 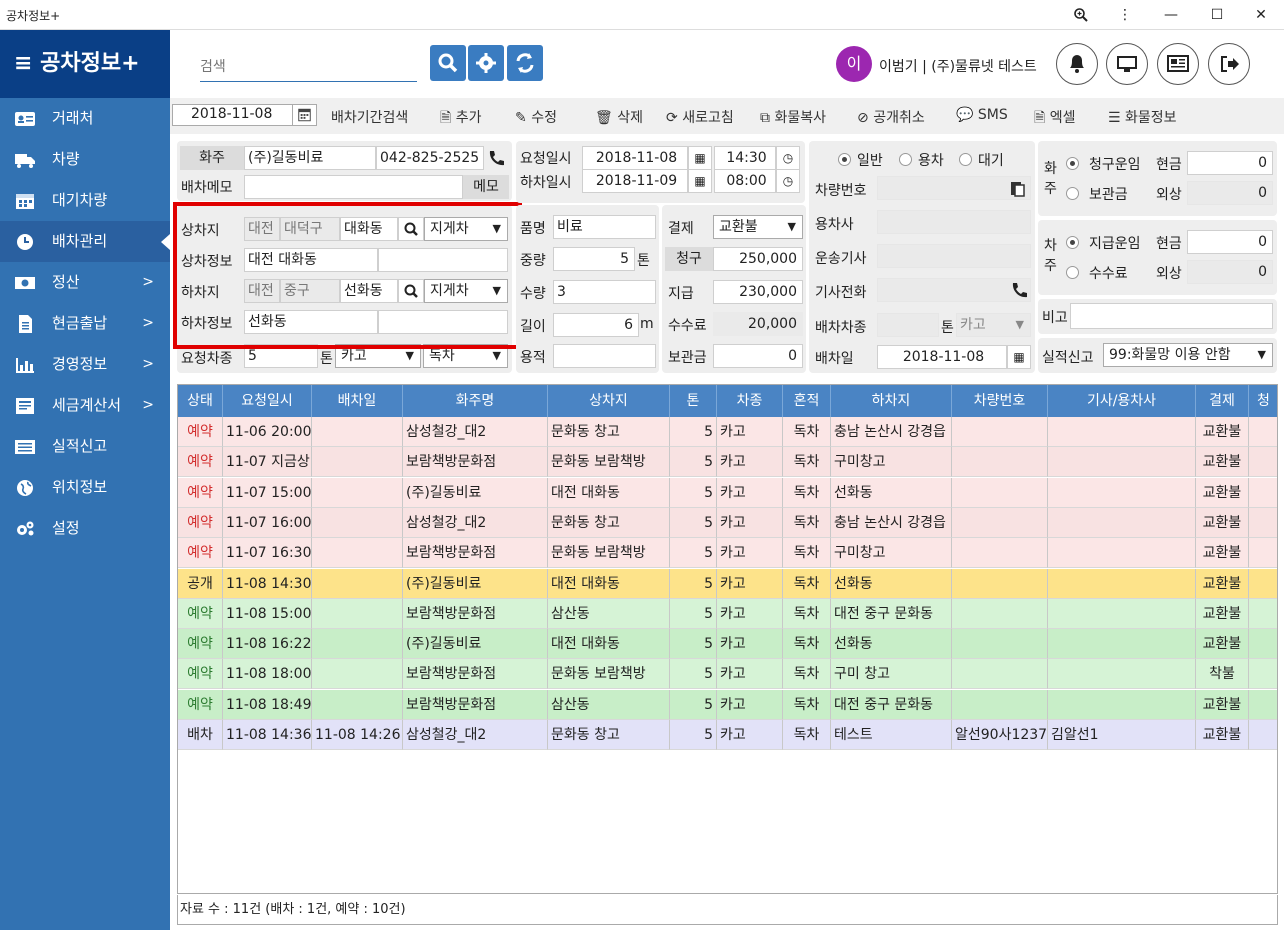 What do you see at coordinates (727, 613) in the screenshot?
I see `table-row: 예약 11-08 15:00 보람책방문화점 삼산동 5 카고 독차 대전 중구 문화동 교환불` at bounding box center [727, 613].